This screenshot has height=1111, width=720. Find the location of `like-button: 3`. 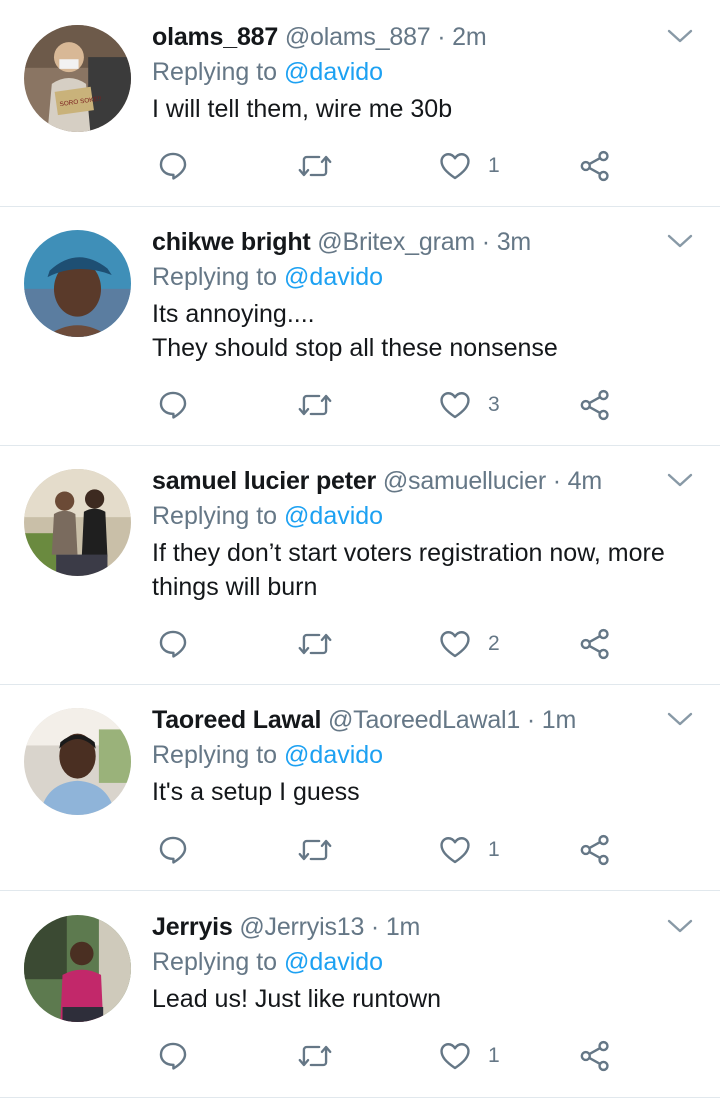

like-button: 3 is located at coordinates (469, 405).